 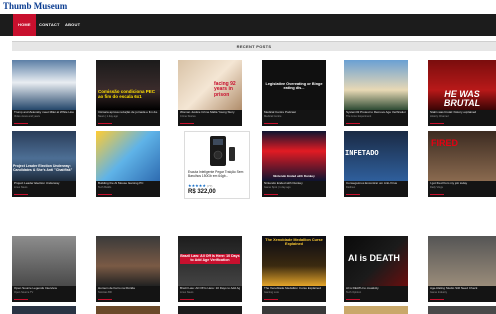 I want to click on nav-item-home: HOME, so click(x=24, y=25).